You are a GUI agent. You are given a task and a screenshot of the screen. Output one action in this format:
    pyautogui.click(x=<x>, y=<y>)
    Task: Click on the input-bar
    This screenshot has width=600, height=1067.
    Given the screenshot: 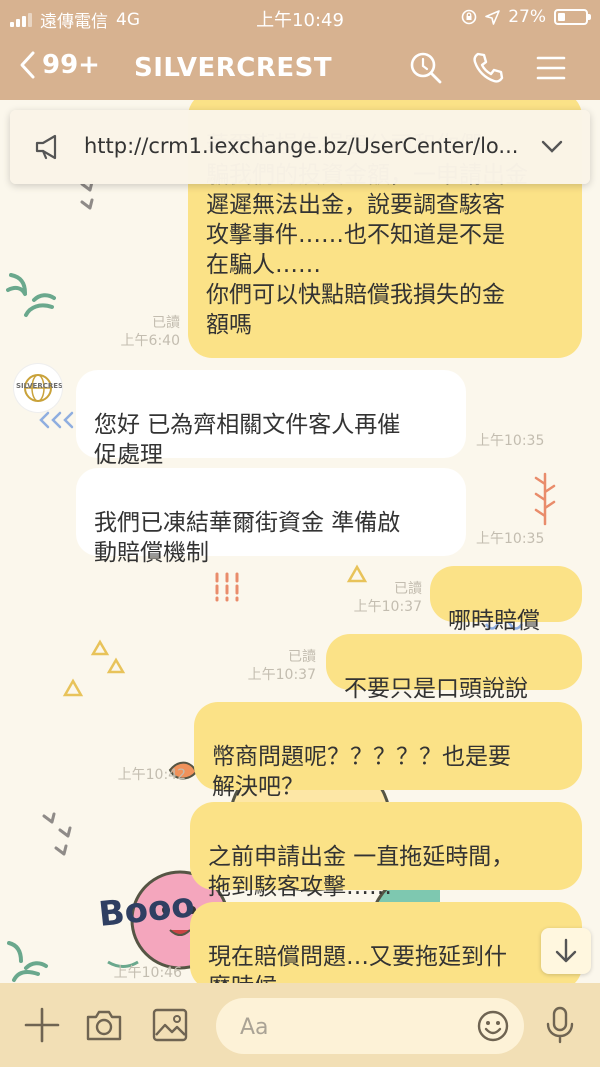 What is the action you would take?
    pyautogui.click(x=300, y=1025)
    